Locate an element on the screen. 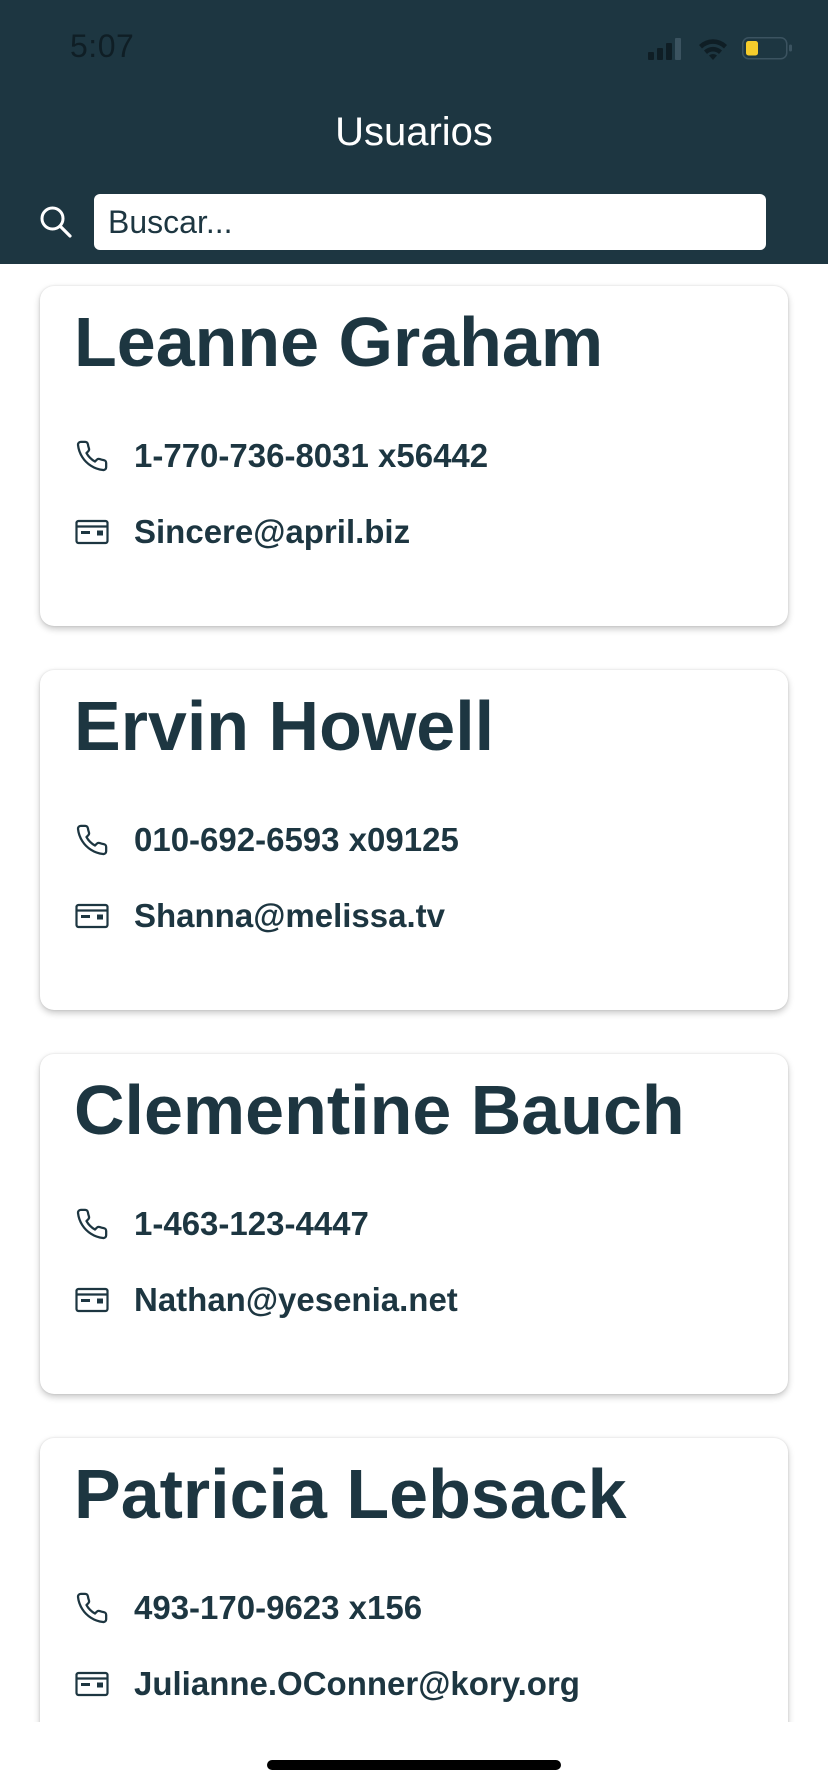 Image resolution: width=828 pixels, height=1792 pixels. user-phone: 010-692-6593 x09125 is located at coordinates (296, 839).